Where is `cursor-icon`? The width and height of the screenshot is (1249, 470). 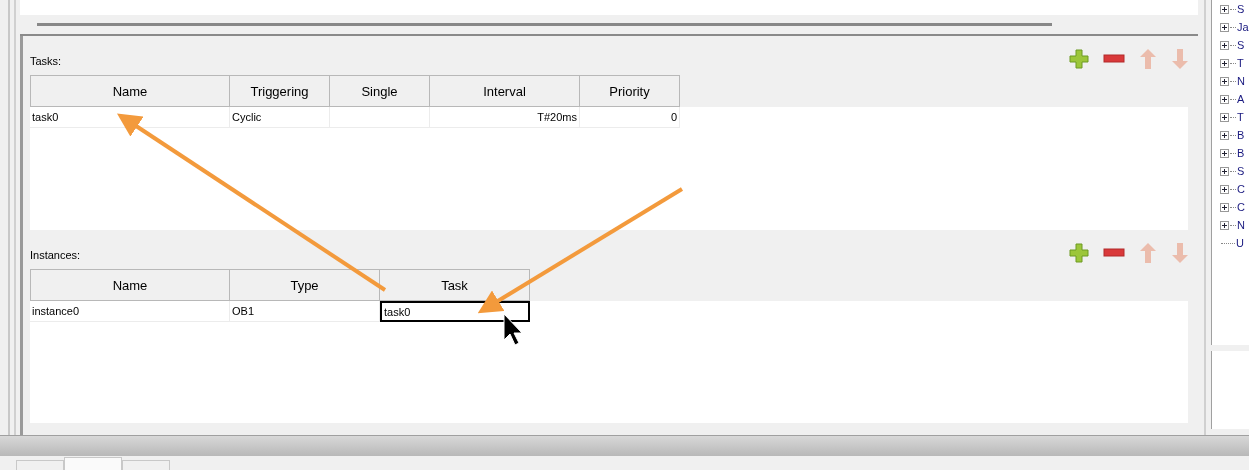 cursor-icon is located at coordinates (513, 329).